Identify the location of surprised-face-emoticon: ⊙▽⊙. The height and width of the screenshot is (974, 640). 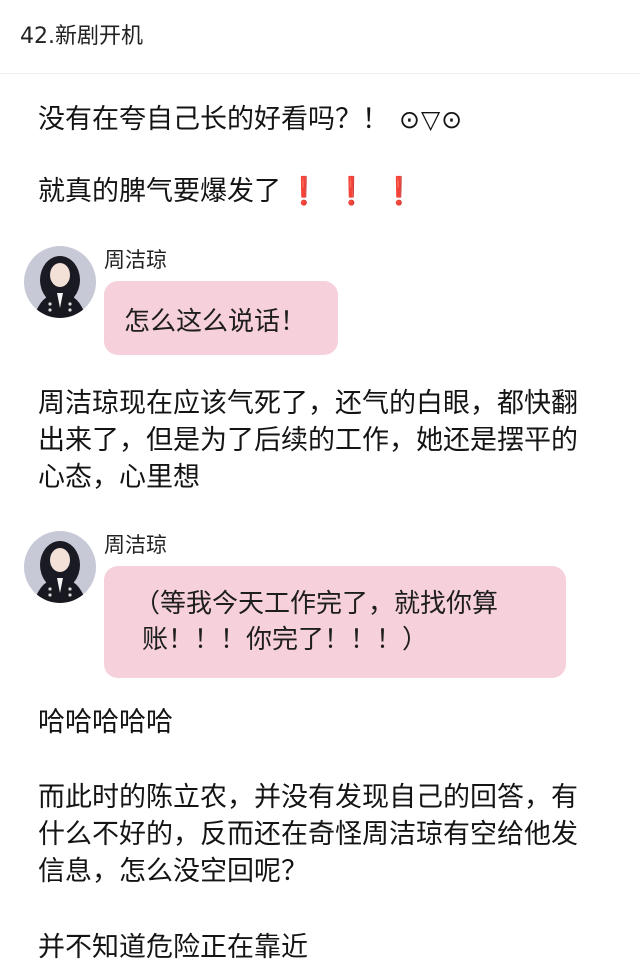
(431, 119).